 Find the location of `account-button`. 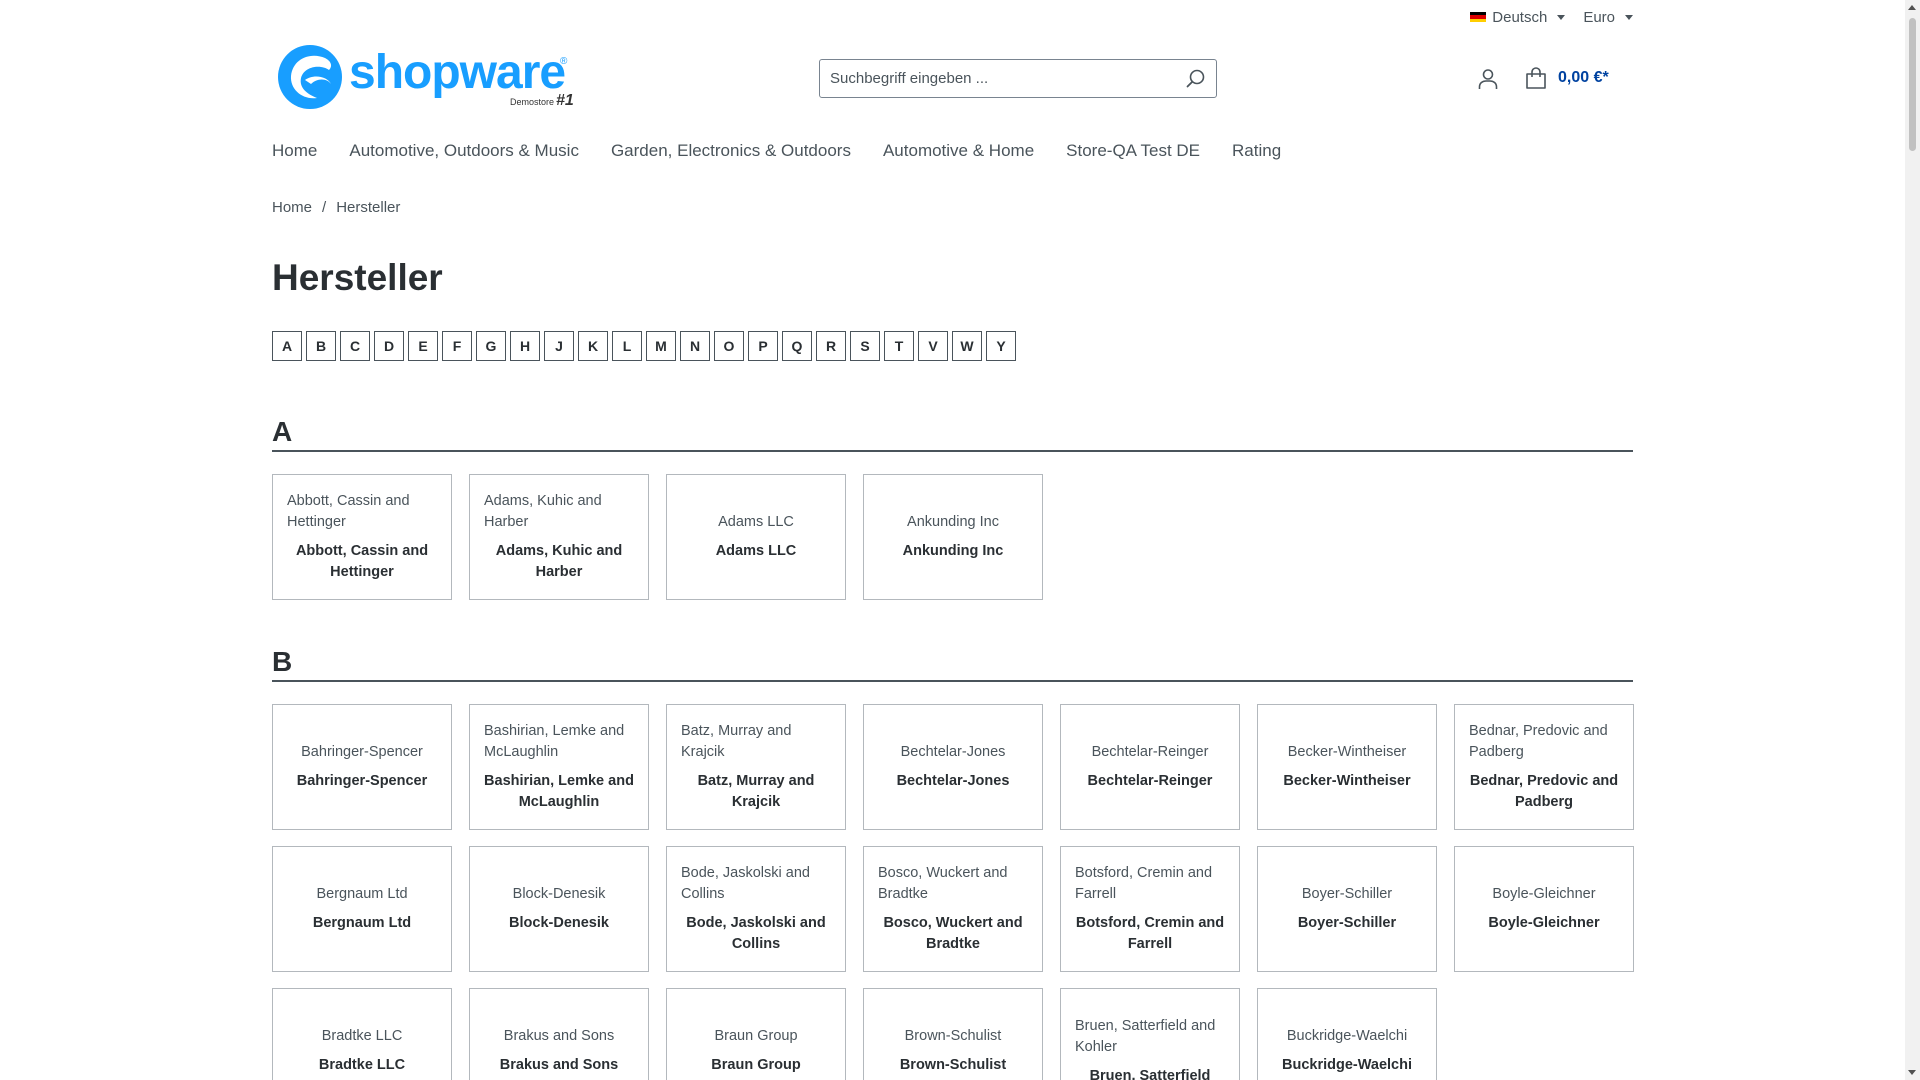

account-button is located at coordinates (1488, 79).